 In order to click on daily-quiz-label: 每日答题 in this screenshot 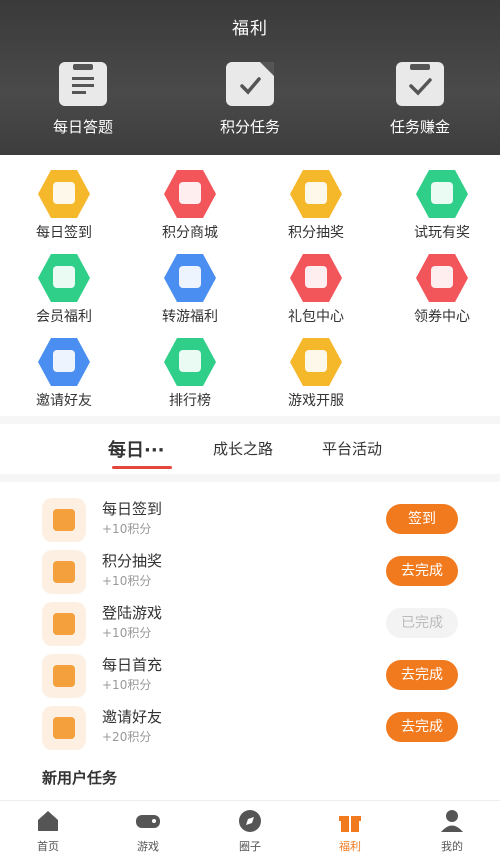, I will do `click(82, 127)`.